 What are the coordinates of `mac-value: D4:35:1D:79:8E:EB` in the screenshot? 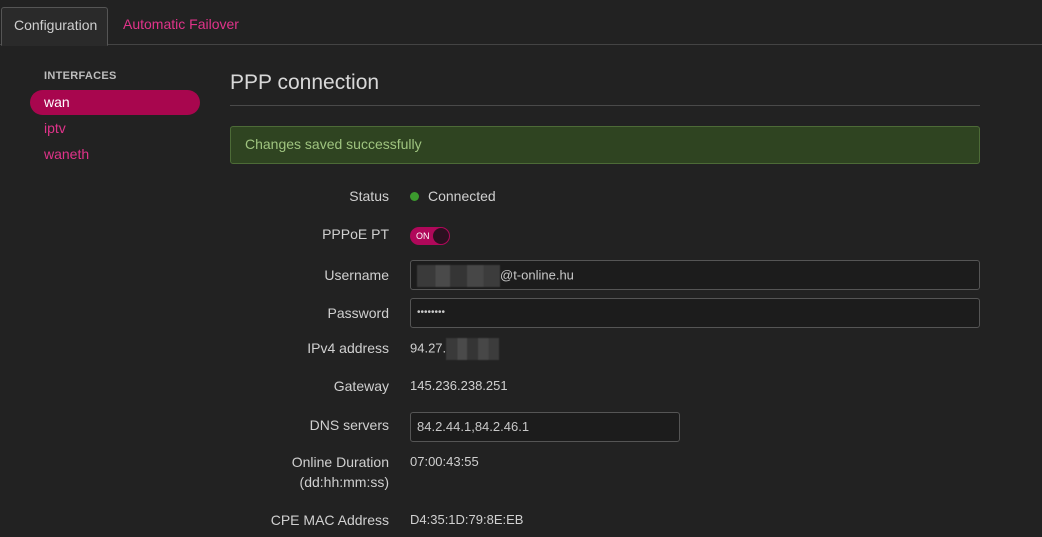 It's located at (467, 519).